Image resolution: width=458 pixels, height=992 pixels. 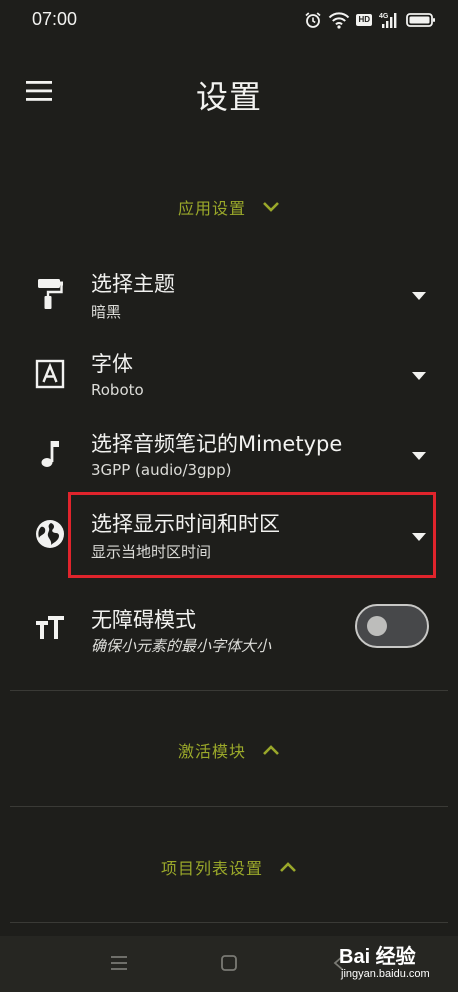 What do you see at coordinates (229, 965) in the screenshot?
I see `home-icon` at bounding box center [229, 965].